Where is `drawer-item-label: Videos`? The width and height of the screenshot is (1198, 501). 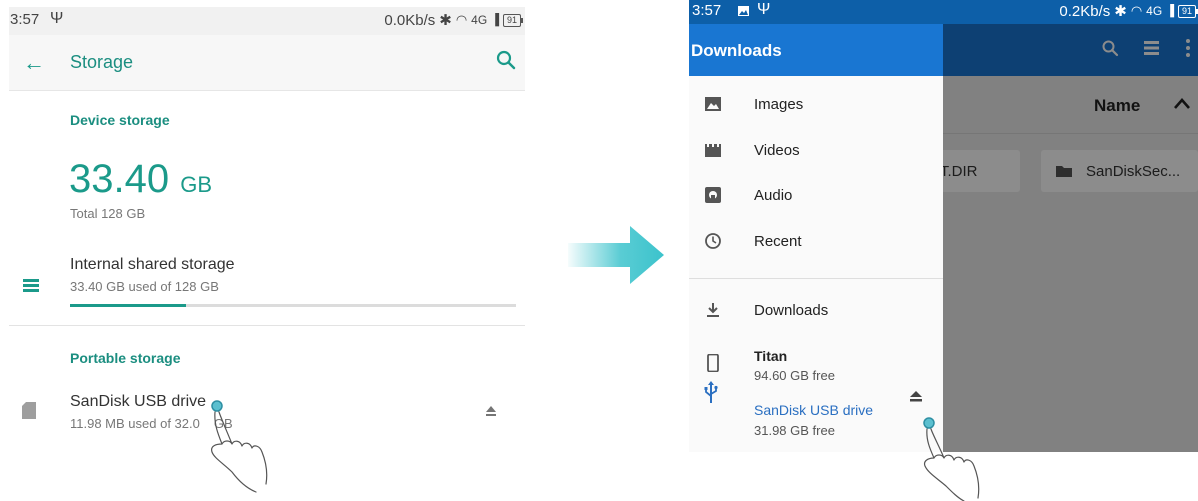
drawer-item-label: Videos is located at coordinates (777, 150).